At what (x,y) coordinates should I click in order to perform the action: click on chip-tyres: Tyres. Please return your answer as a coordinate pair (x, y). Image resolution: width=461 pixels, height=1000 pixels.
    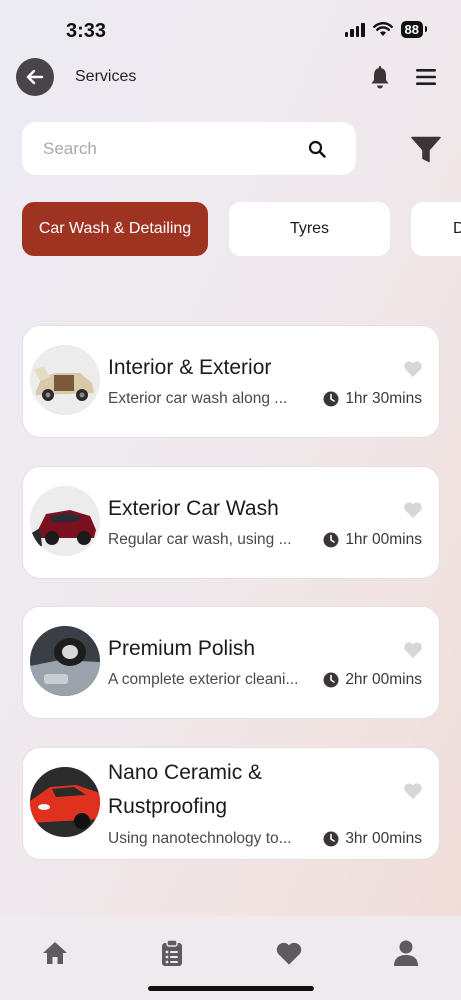
    Looking at the image, I should click on (309, 229).